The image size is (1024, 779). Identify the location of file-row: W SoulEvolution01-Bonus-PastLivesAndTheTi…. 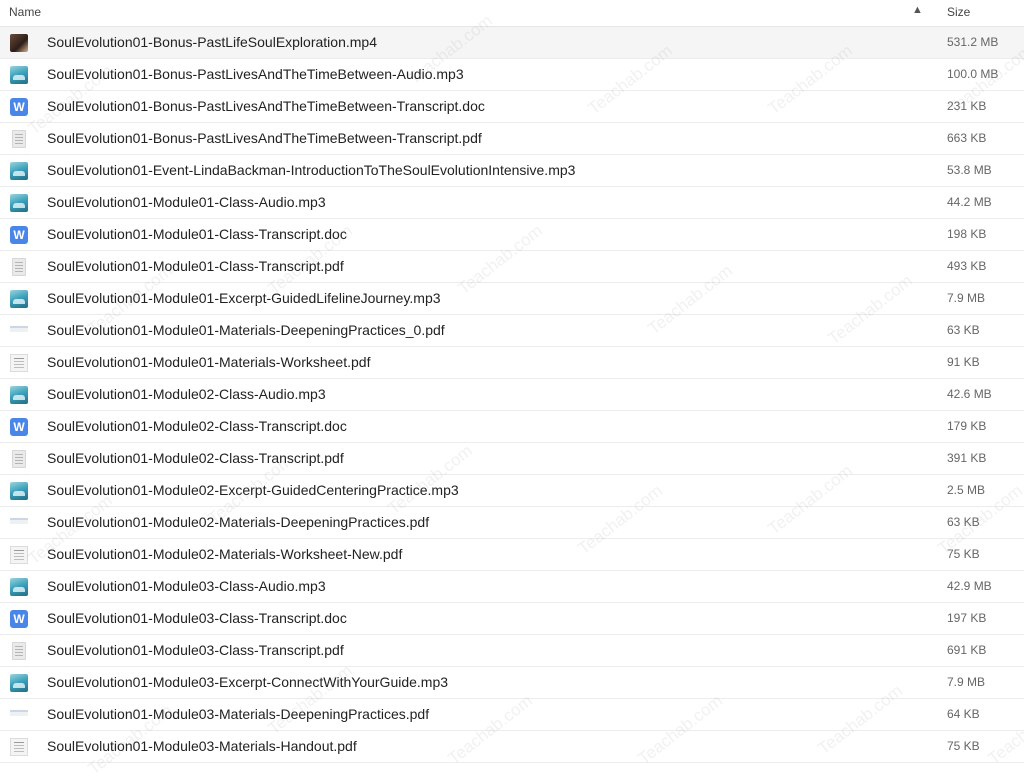
(512, 107).